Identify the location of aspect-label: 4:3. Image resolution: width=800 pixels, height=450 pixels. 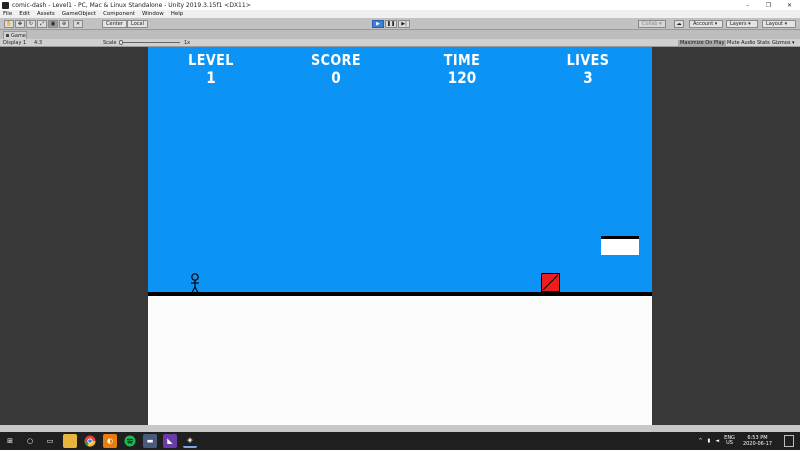
(38, 43).